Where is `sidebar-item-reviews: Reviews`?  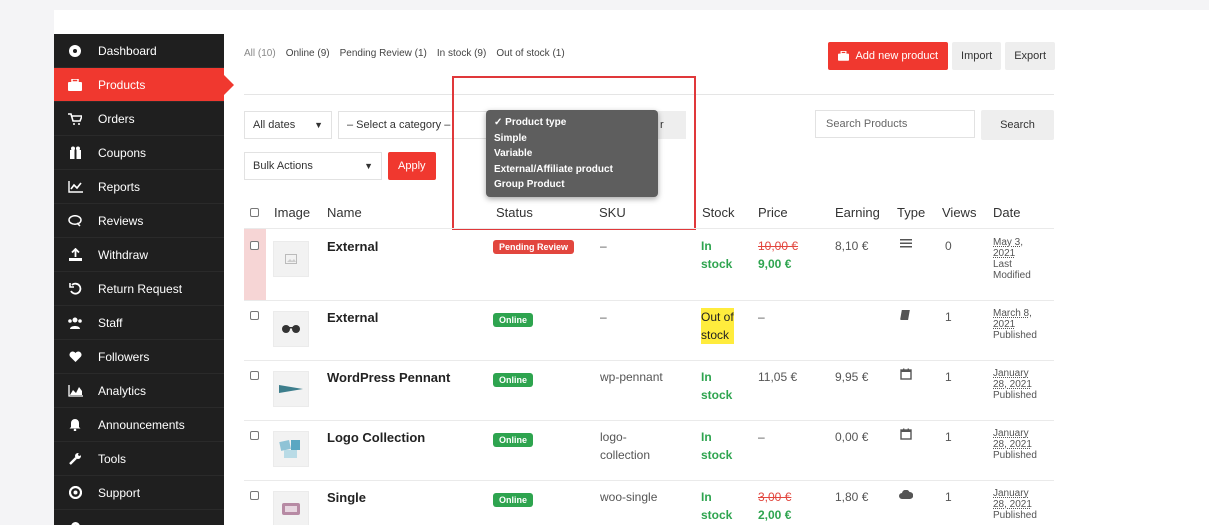
sidebar-item-reviews: Reviews is located at coordinates (139, 221).